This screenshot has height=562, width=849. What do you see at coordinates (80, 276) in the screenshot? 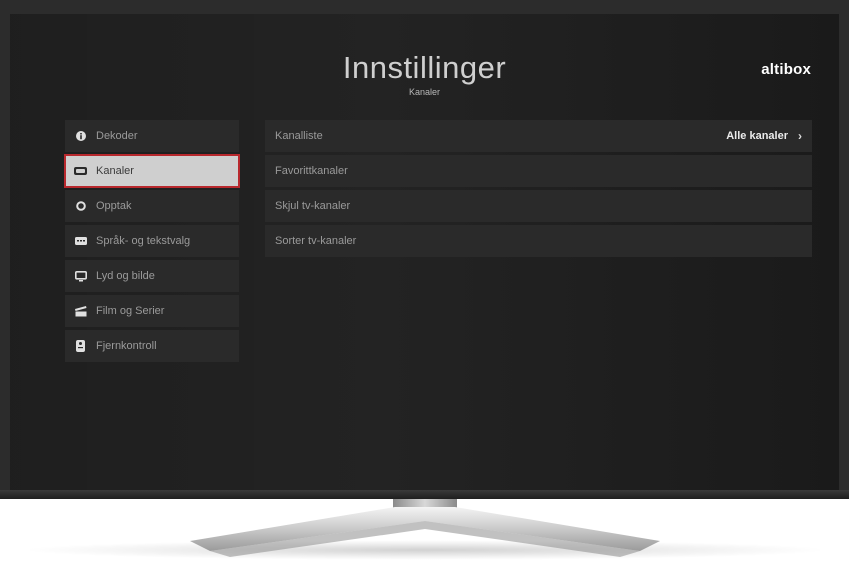
I see `monitor-icon` at bounding box center [80, 276].